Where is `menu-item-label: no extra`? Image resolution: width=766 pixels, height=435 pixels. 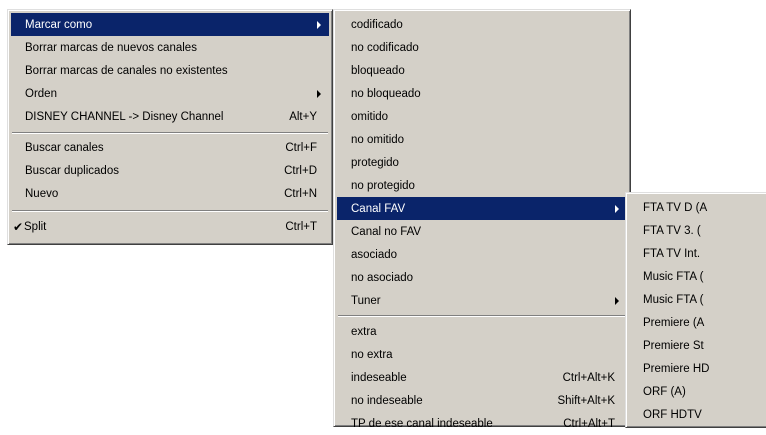
menu-item-label: no extra is located at coordinates (372, 354).